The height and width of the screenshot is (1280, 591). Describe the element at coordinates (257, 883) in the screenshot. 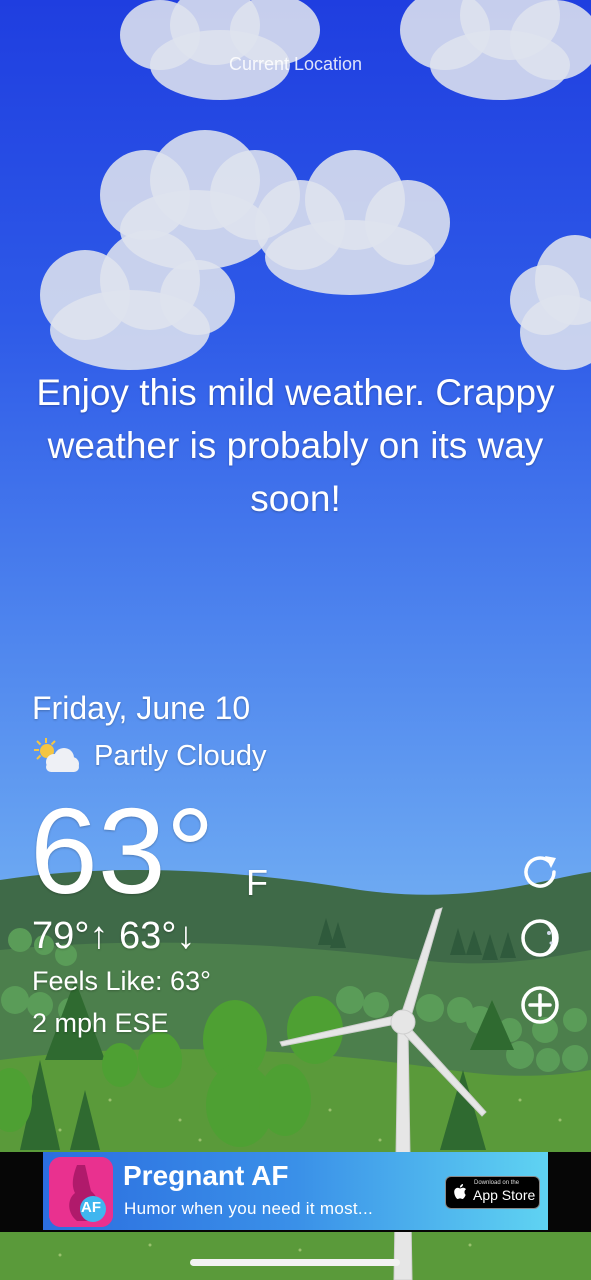

I see `temperature-unit: F` at that location.